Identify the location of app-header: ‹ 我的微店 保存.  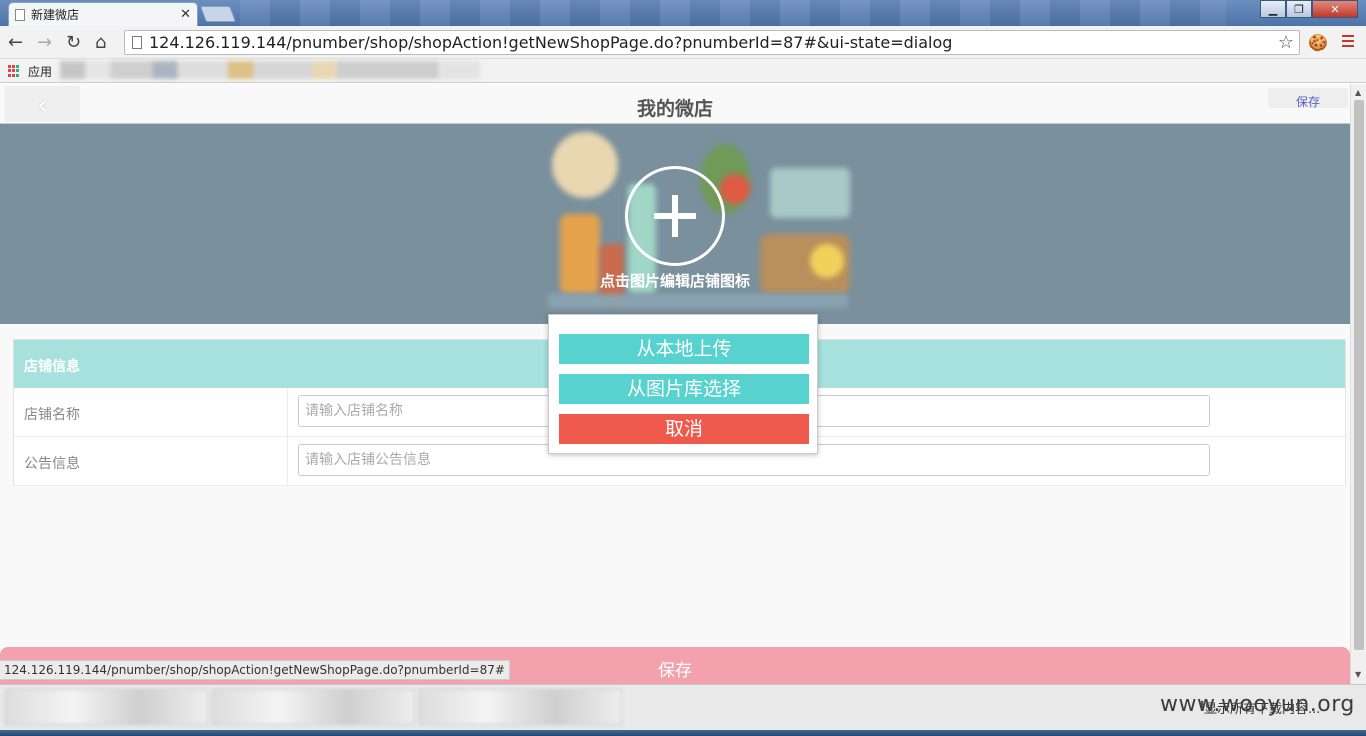
(675, 104).